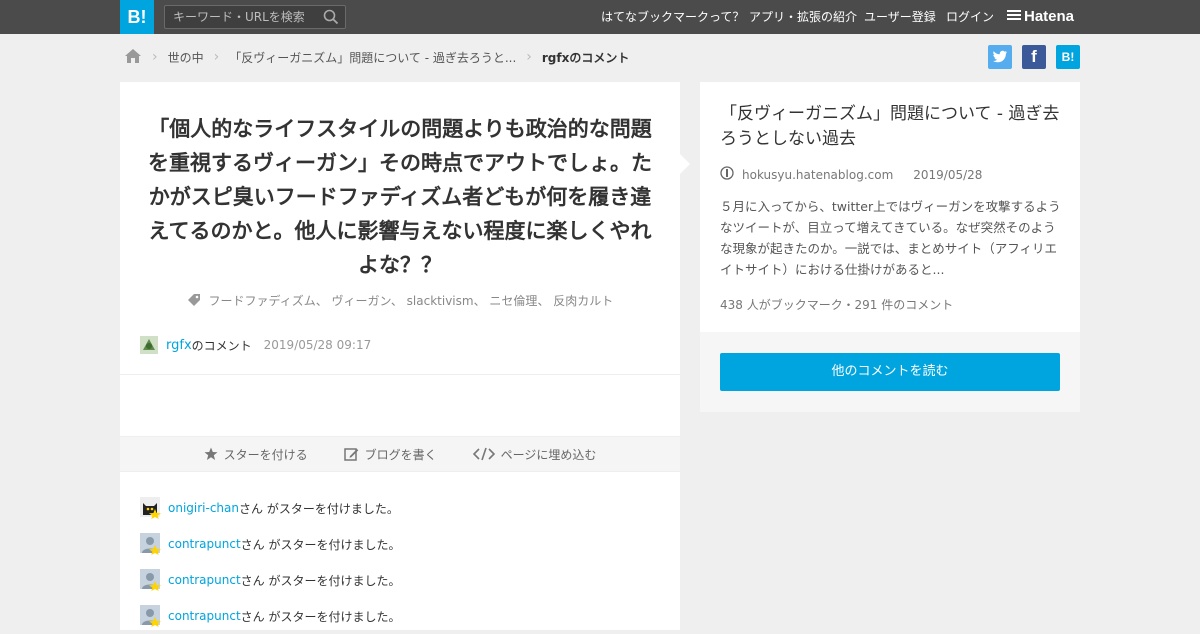 The width and height of the screenshot is (1200, 634). I want to click on entry-domain: hokusyu.hatenablog.com, so click(817, 175).